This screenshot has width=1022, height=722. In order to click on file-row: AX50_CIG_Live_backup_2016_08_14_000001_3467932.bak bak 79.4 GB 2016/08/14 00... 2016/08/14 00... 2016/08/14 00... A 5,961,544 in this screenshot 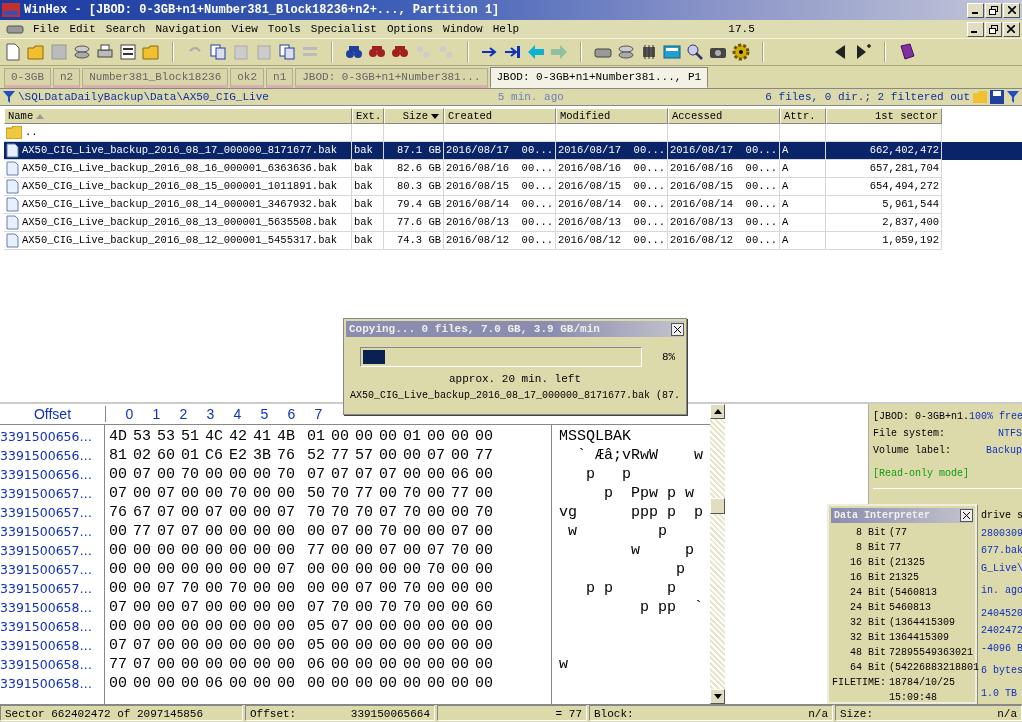, I will do `click(513, 205)`.